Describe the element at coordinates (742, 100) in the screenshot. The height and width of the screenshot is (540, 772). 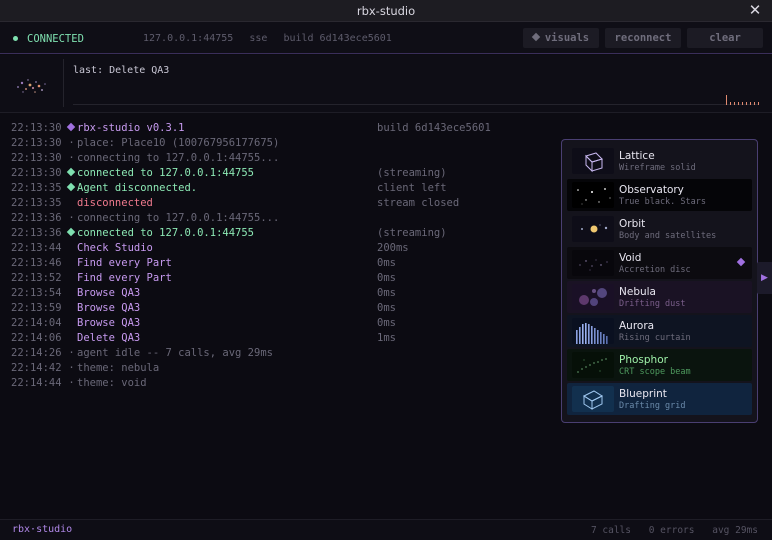
I see `activity-sparkline` at that location.